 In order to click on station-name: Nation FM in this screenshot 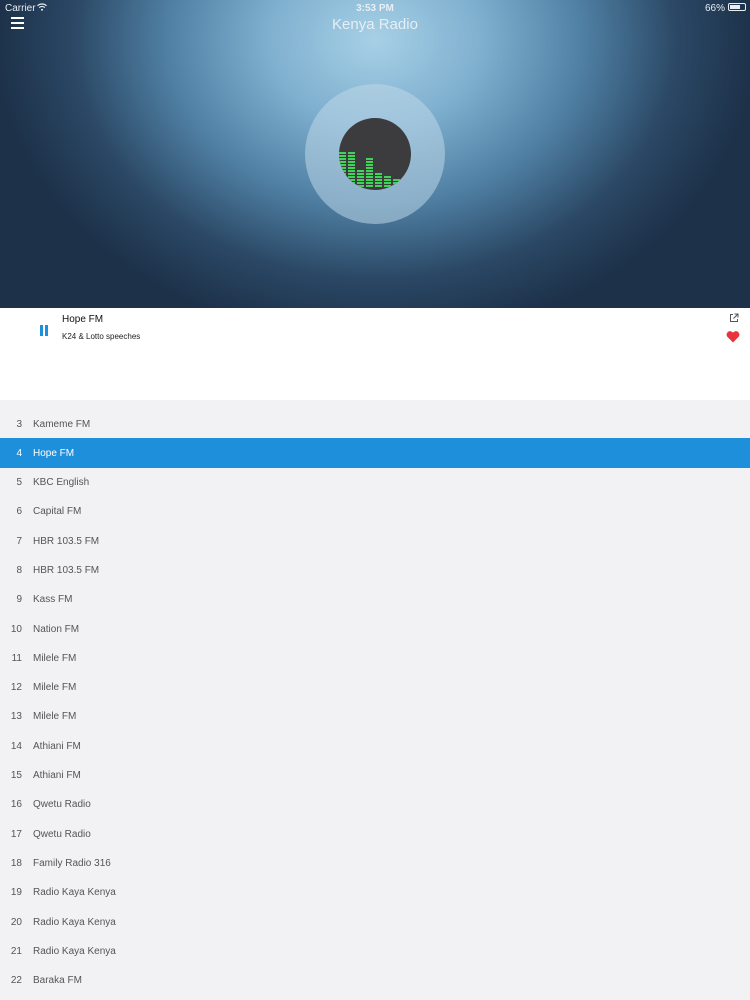, I will do `click(56, 629)`.